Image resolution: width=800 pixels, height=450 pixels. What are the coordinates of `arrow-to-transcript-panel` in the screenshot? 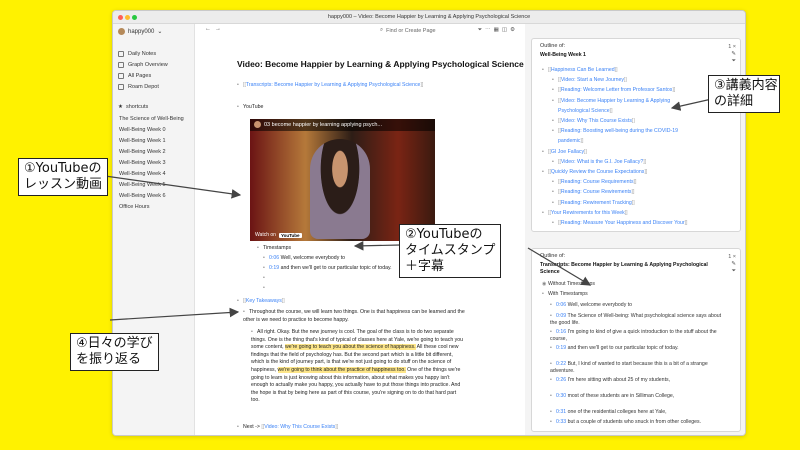 It's located at (559, 266).